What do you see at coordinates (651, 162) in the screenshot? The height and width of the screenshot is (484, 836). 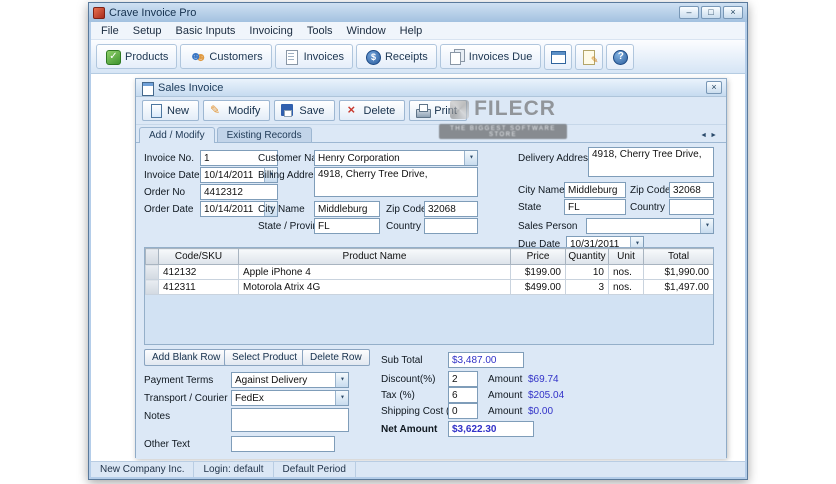 I see `delivery-address-field: 4918, Cherry Tree Drive,` at bounding box center [651, 162].